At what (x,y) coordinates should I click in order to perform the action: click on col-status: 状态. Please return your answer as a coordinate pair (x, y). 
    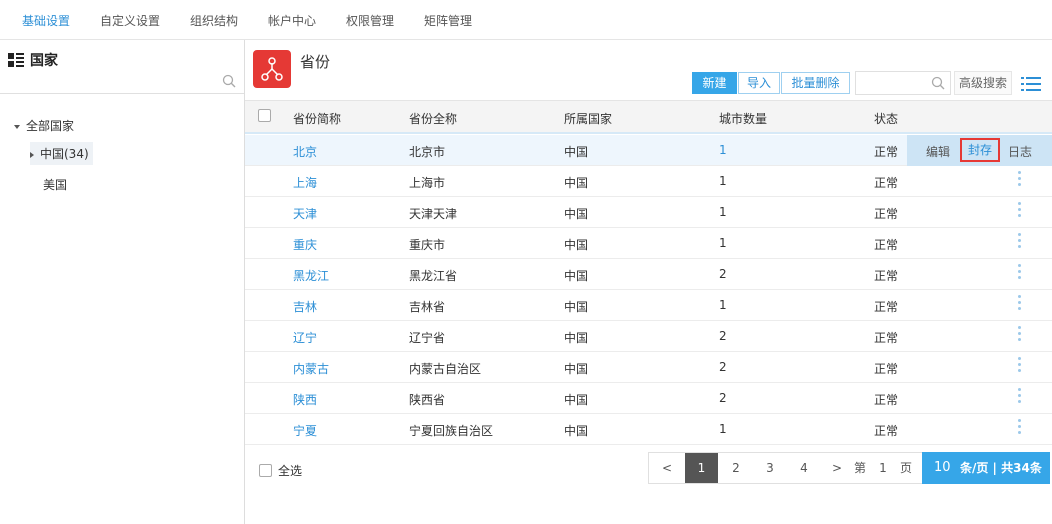
    Looking at the image, I should click on (886, 118).